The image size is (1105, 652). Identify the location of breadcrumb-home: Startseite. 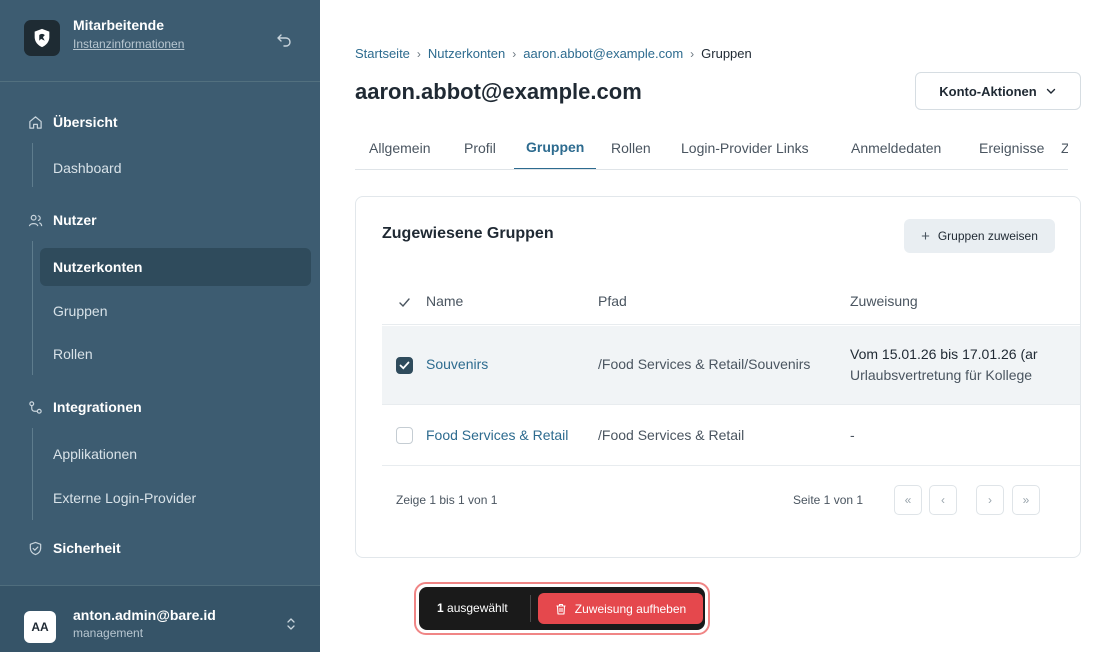
(382, 53).